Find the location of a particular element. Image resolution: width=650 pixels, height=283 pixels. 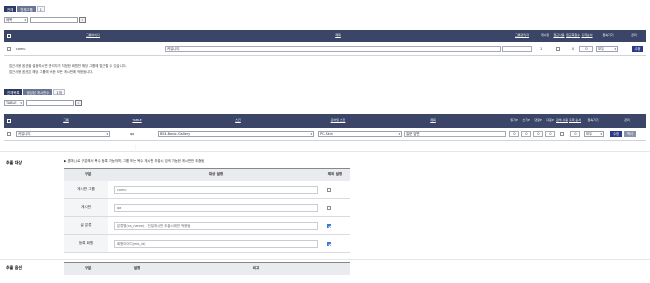

comment-point-input: 0 is located at coordinates (538, 134).